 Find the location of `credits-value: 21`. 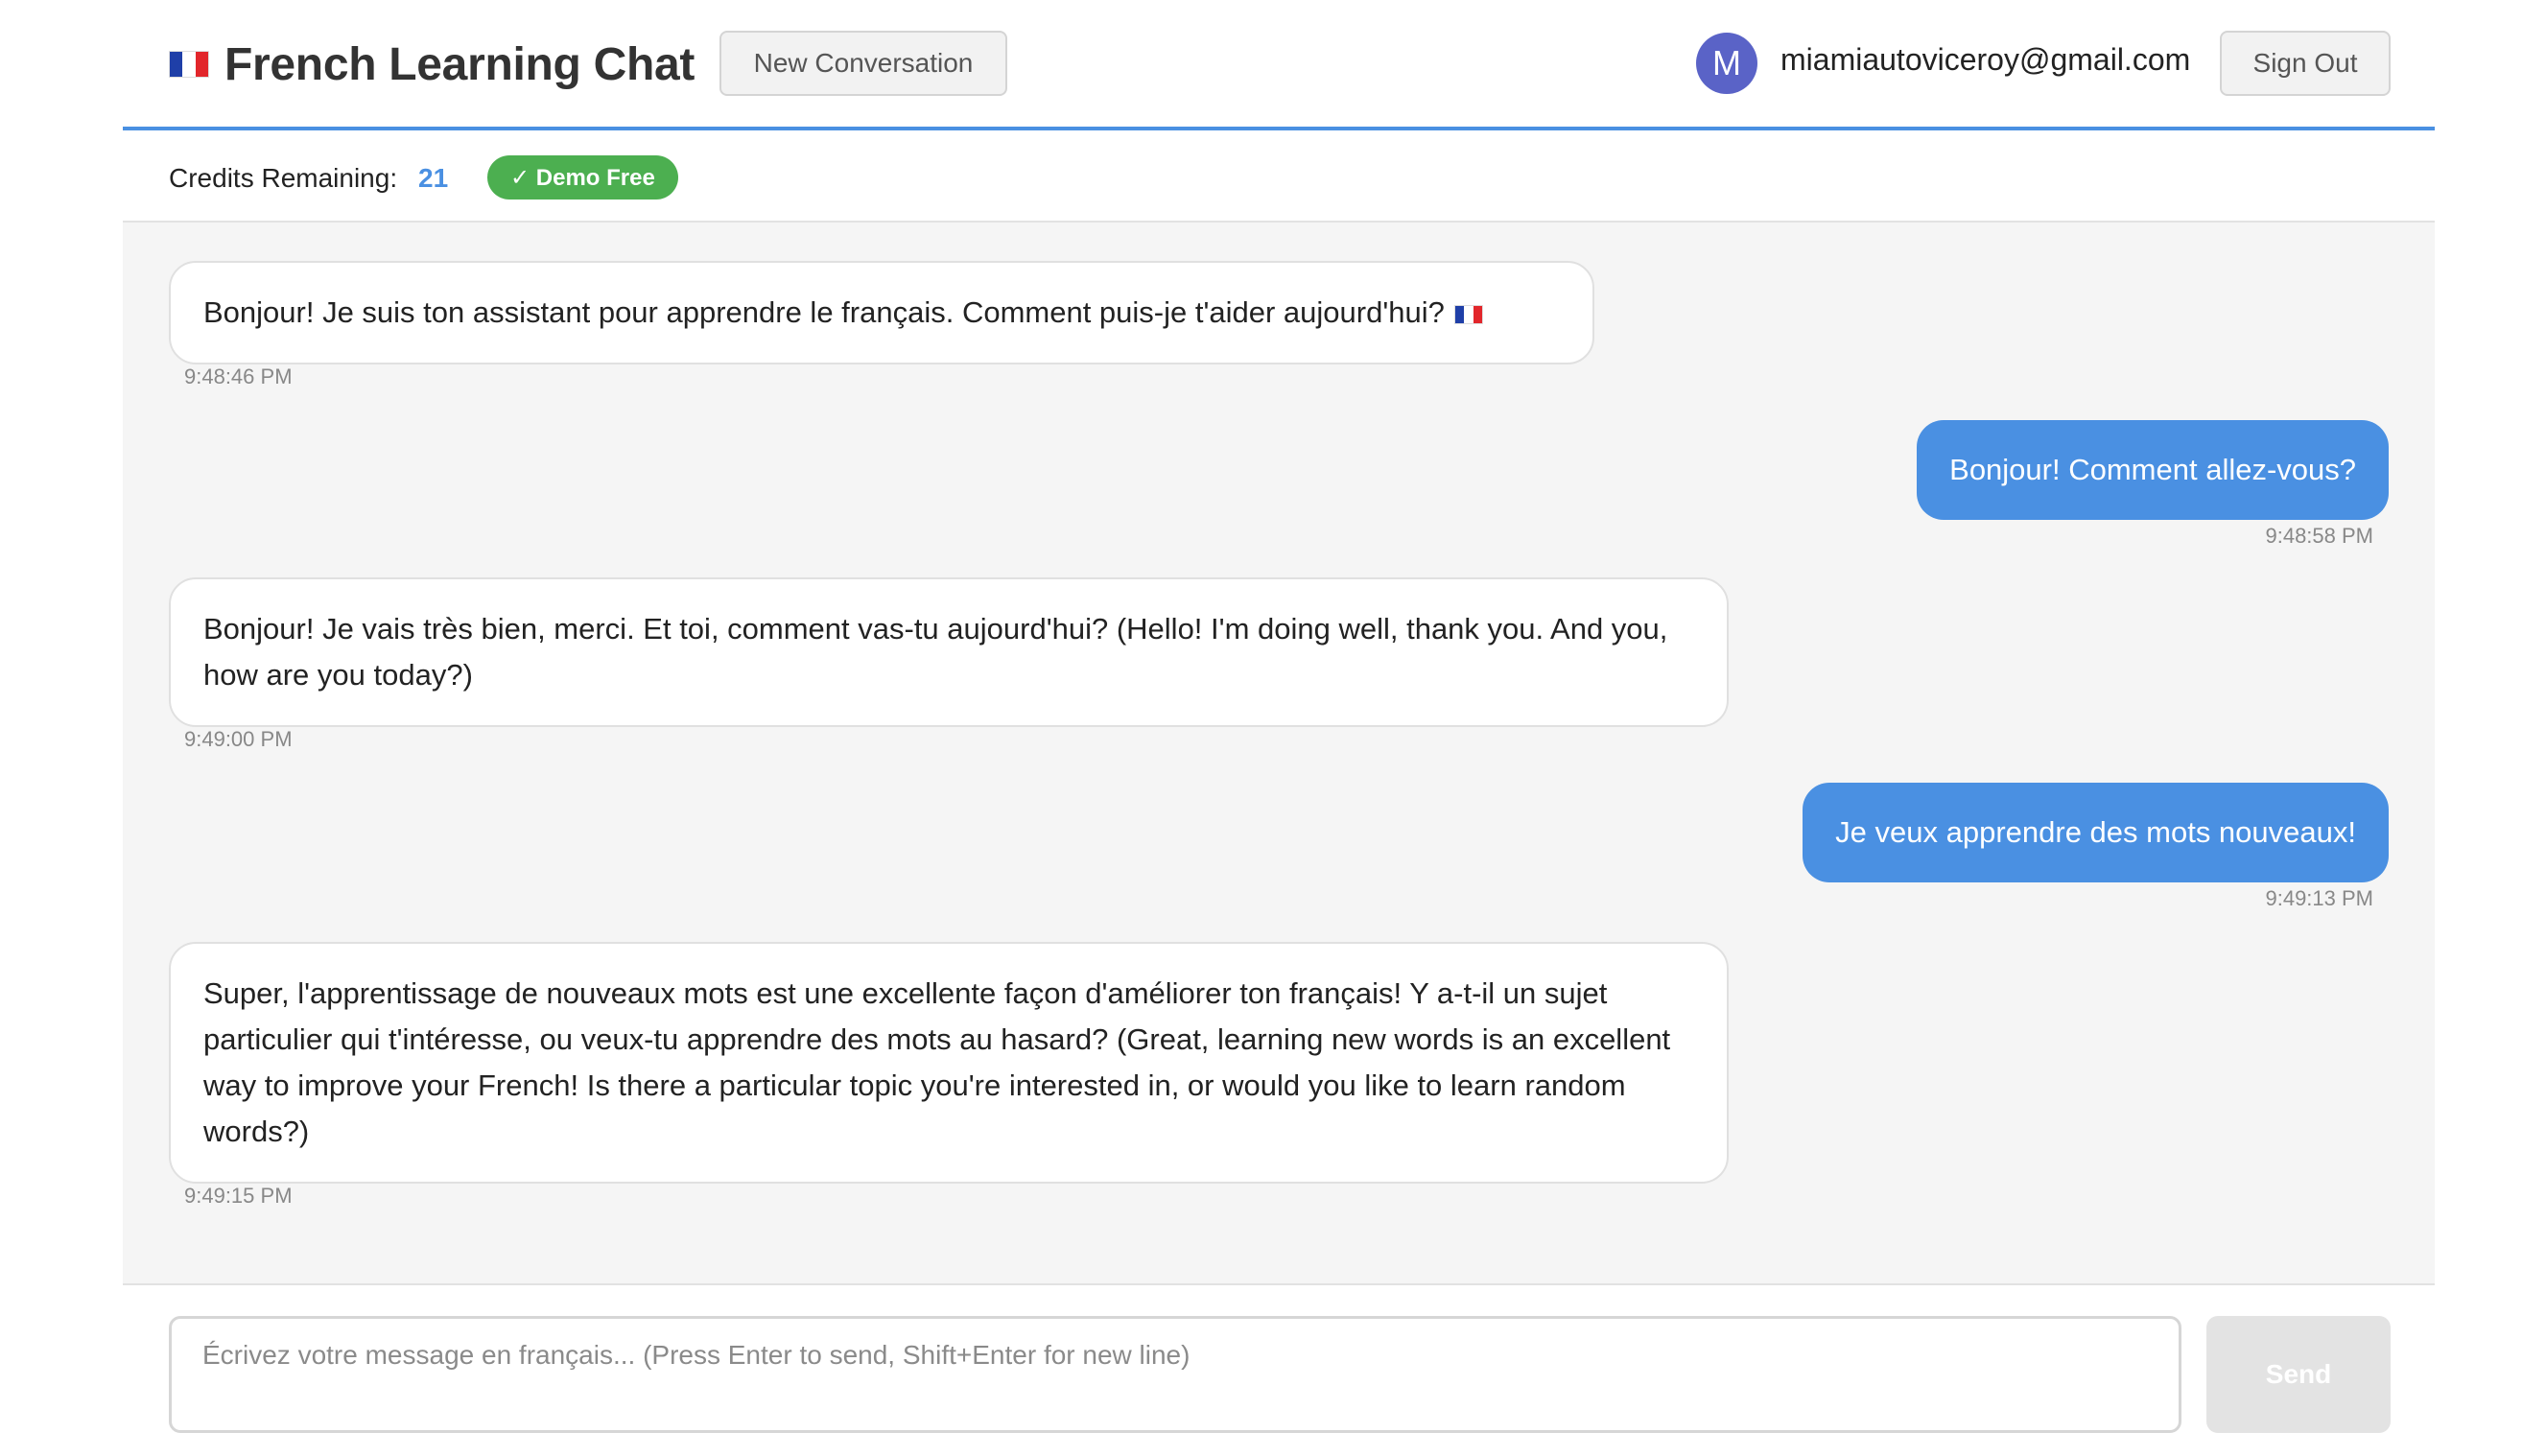

credits-value: 21 is located at coordinates (434, 178).